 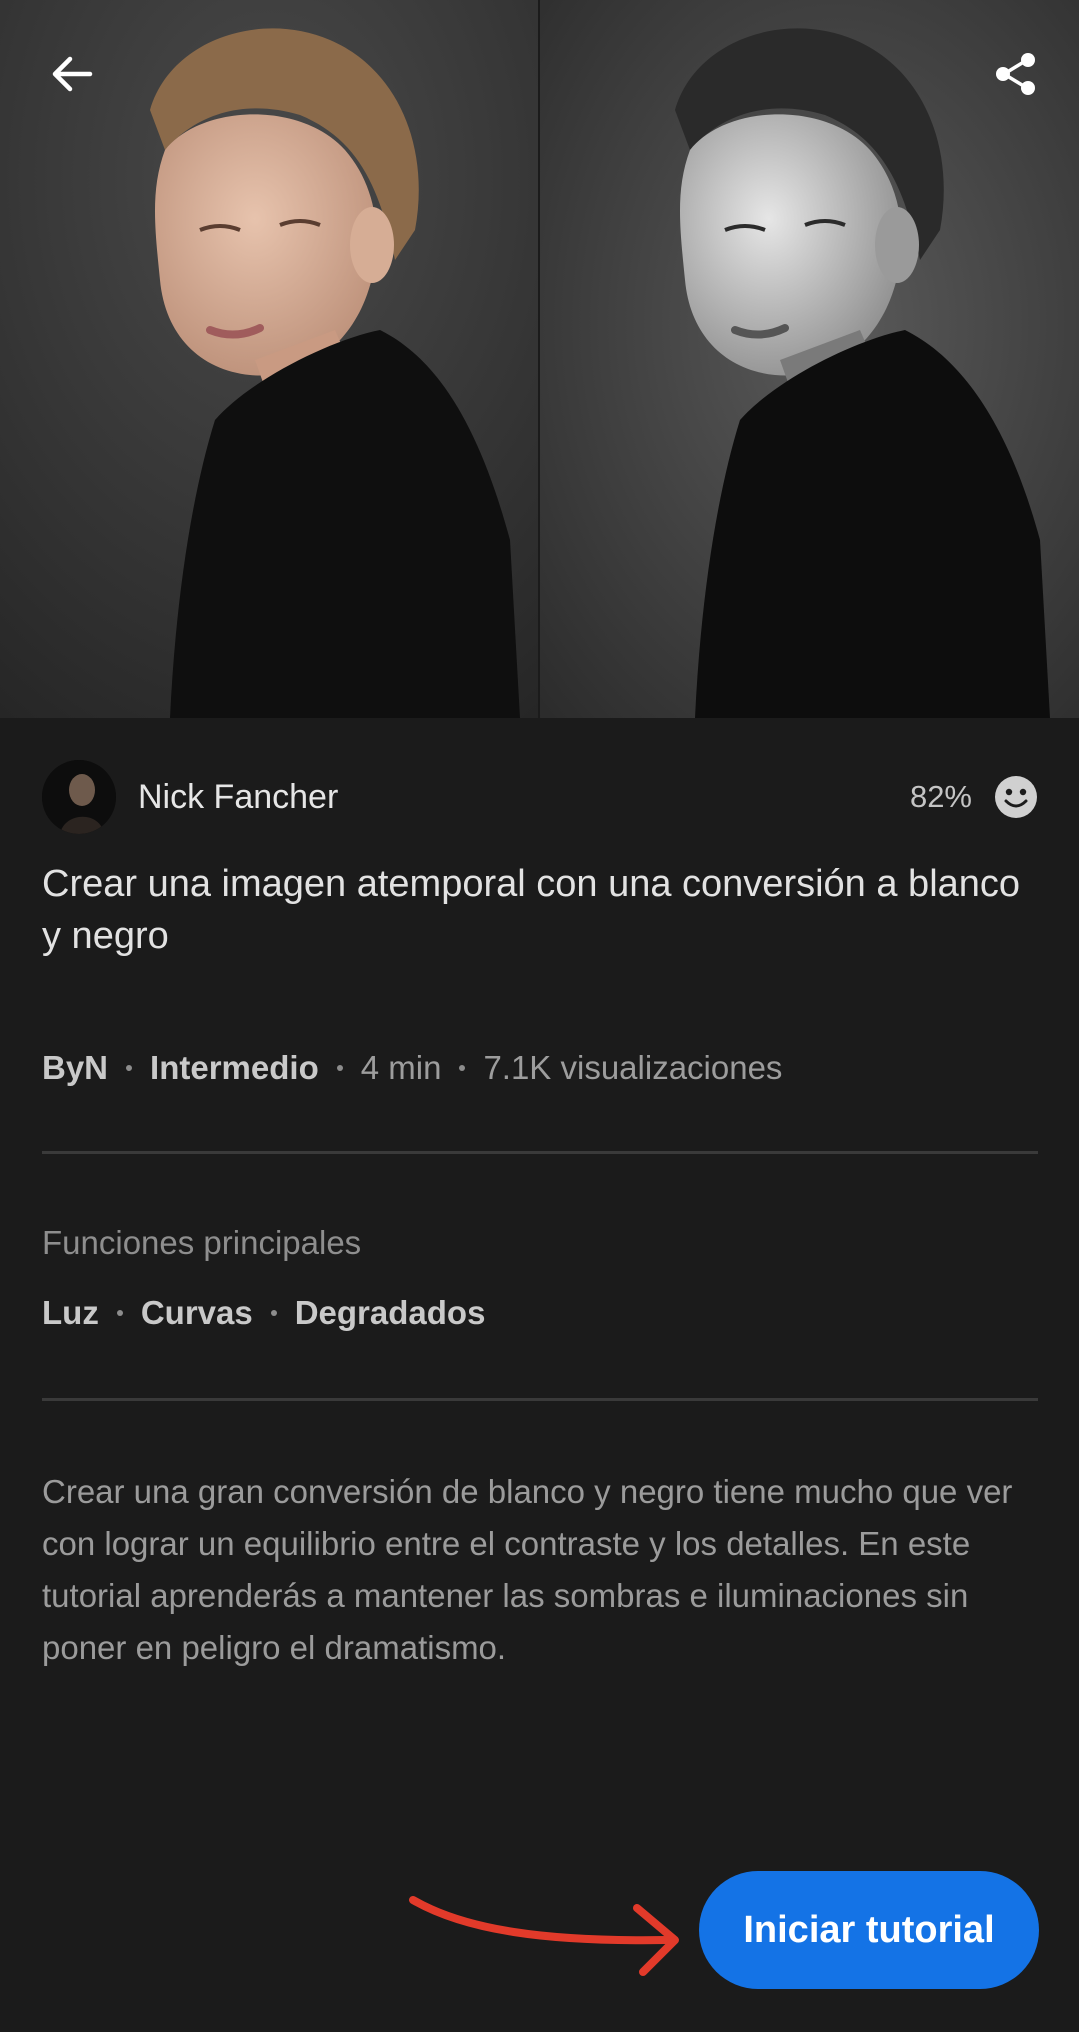 What do you see at coordinates (70, 1313) in the screenshot?
I see `feature-tag-light: Luz` at bounding box center [70, 1313].